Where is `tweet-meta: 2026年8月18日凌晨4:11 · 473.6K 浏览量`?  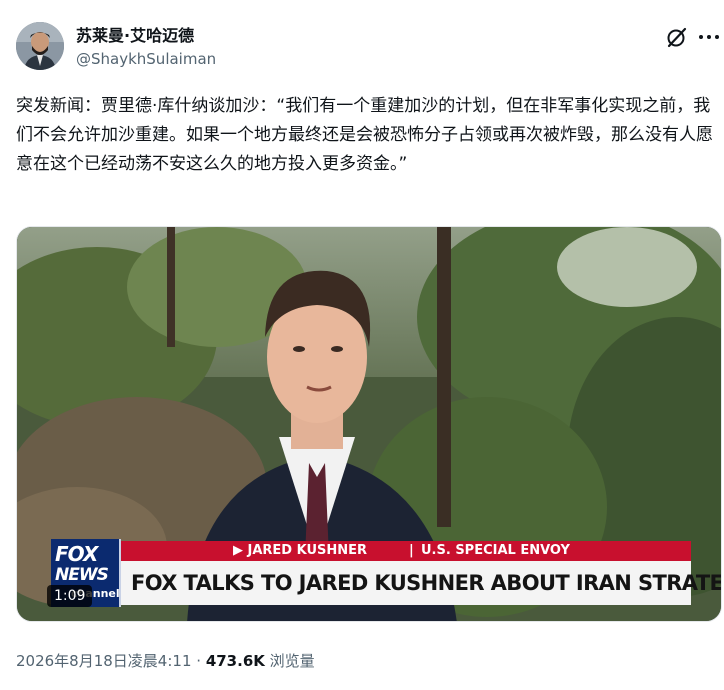 tweet-meta: 2026年8月18日凌晨4:11 · 473.6K 浏览量 is located at coordinates (165, 660).